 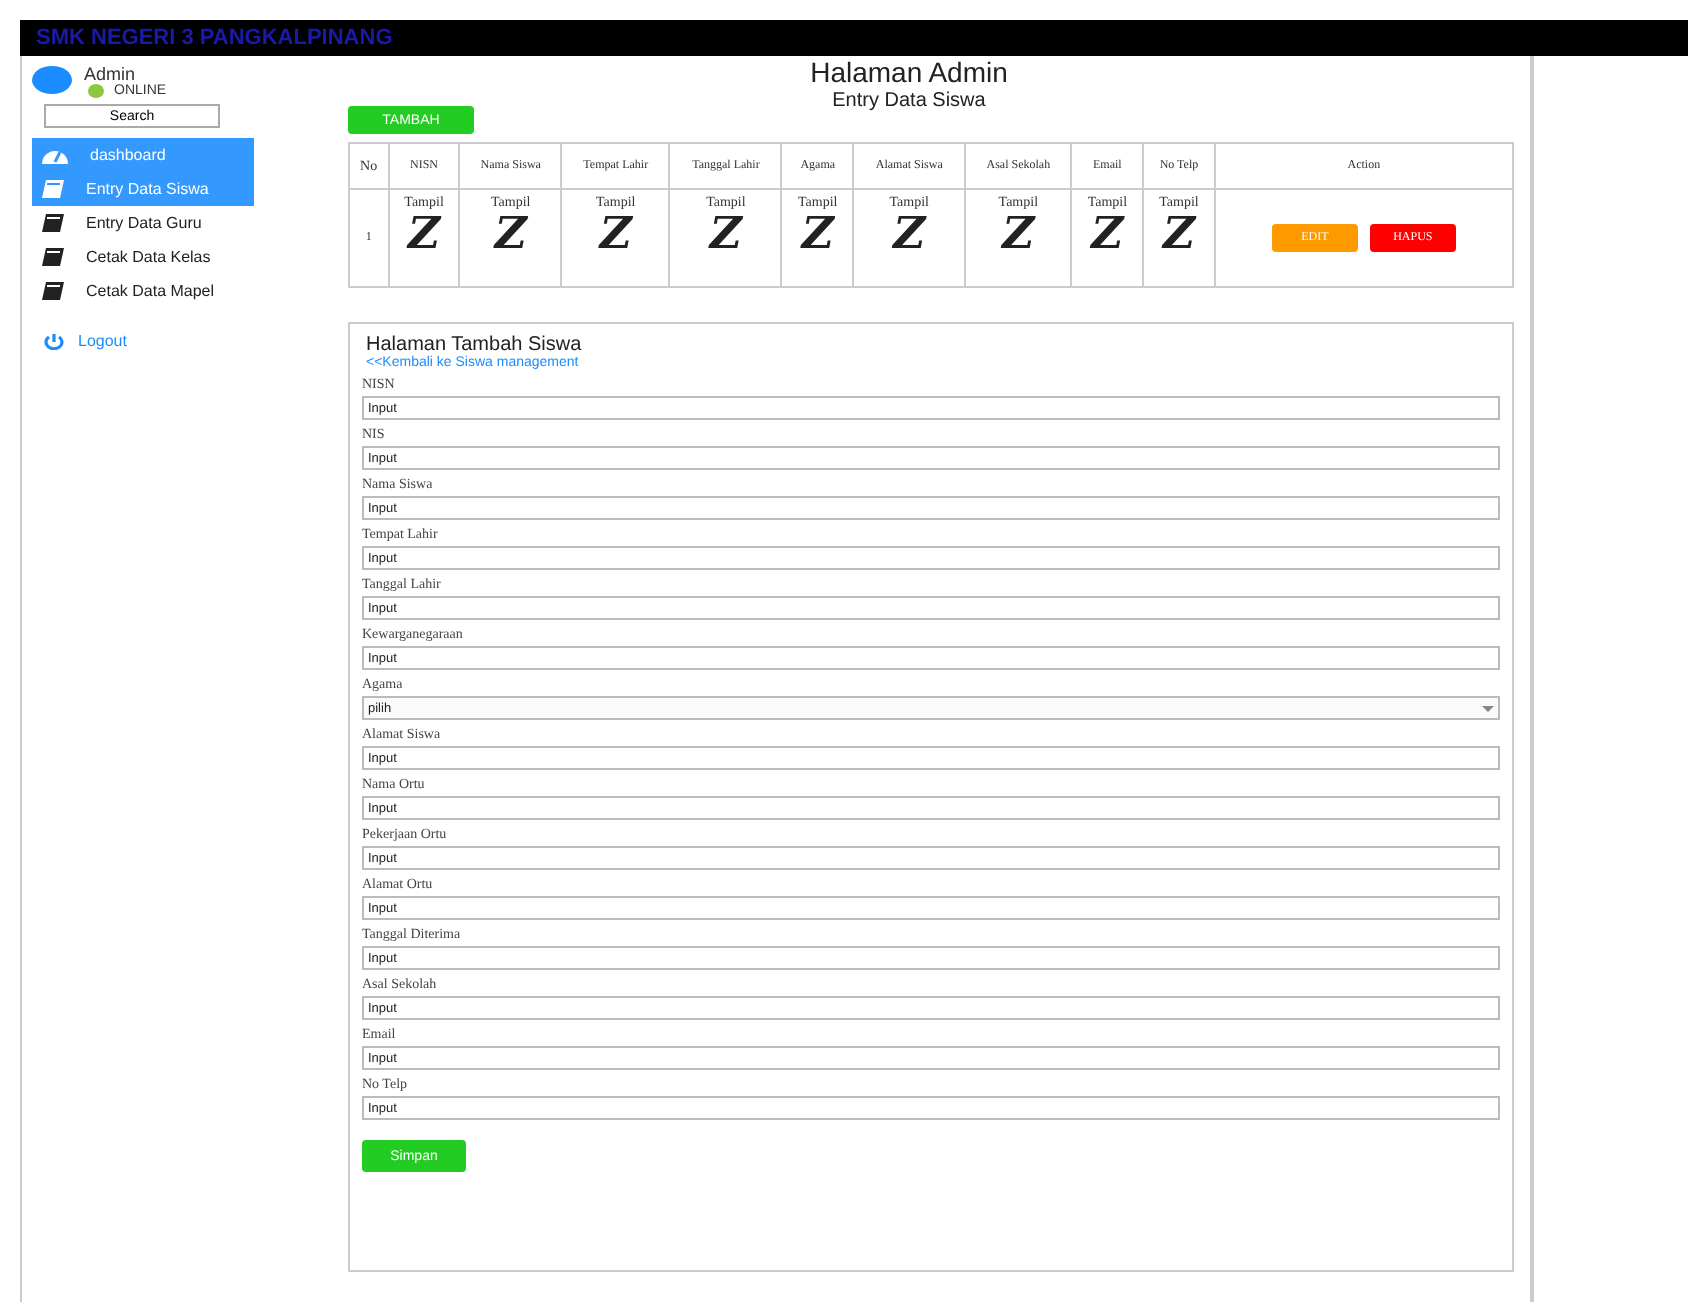 What do you see at coordinates (54, 341) in the screenshot?
I see `power-icon` at bounding box center [54, 341].